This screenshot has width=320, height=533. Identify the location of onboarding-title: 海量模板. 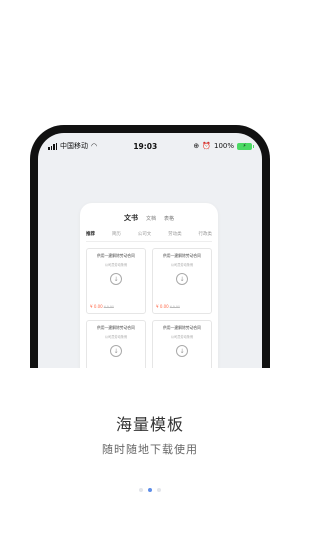
(149, 424).